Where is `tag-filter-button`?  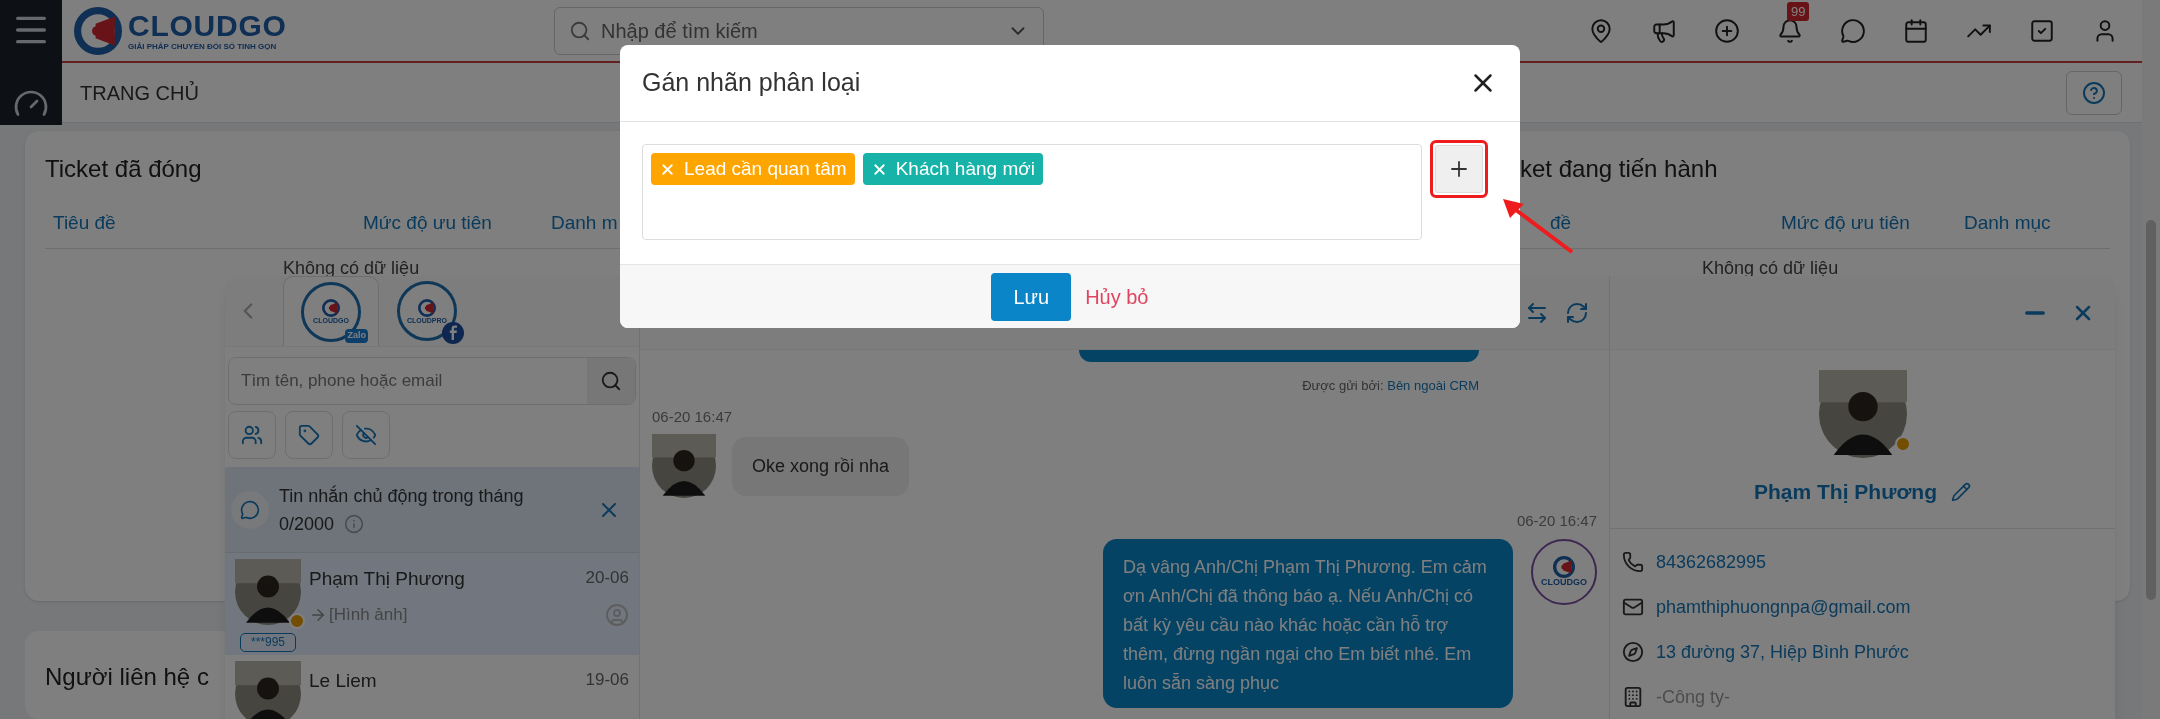 tag-filter-button is located at coordinates (309, 435).